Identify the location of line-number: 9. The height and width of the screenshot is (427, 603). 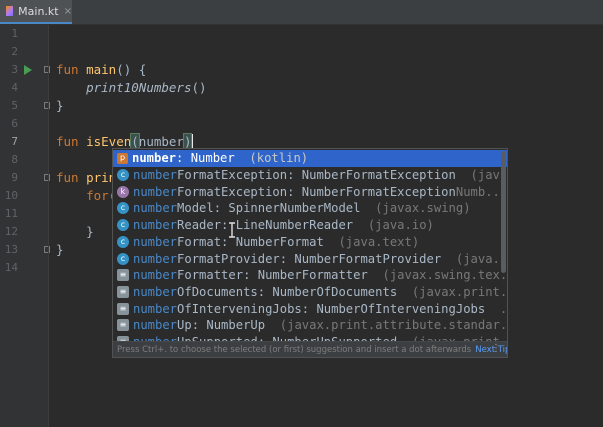
(14, 177).